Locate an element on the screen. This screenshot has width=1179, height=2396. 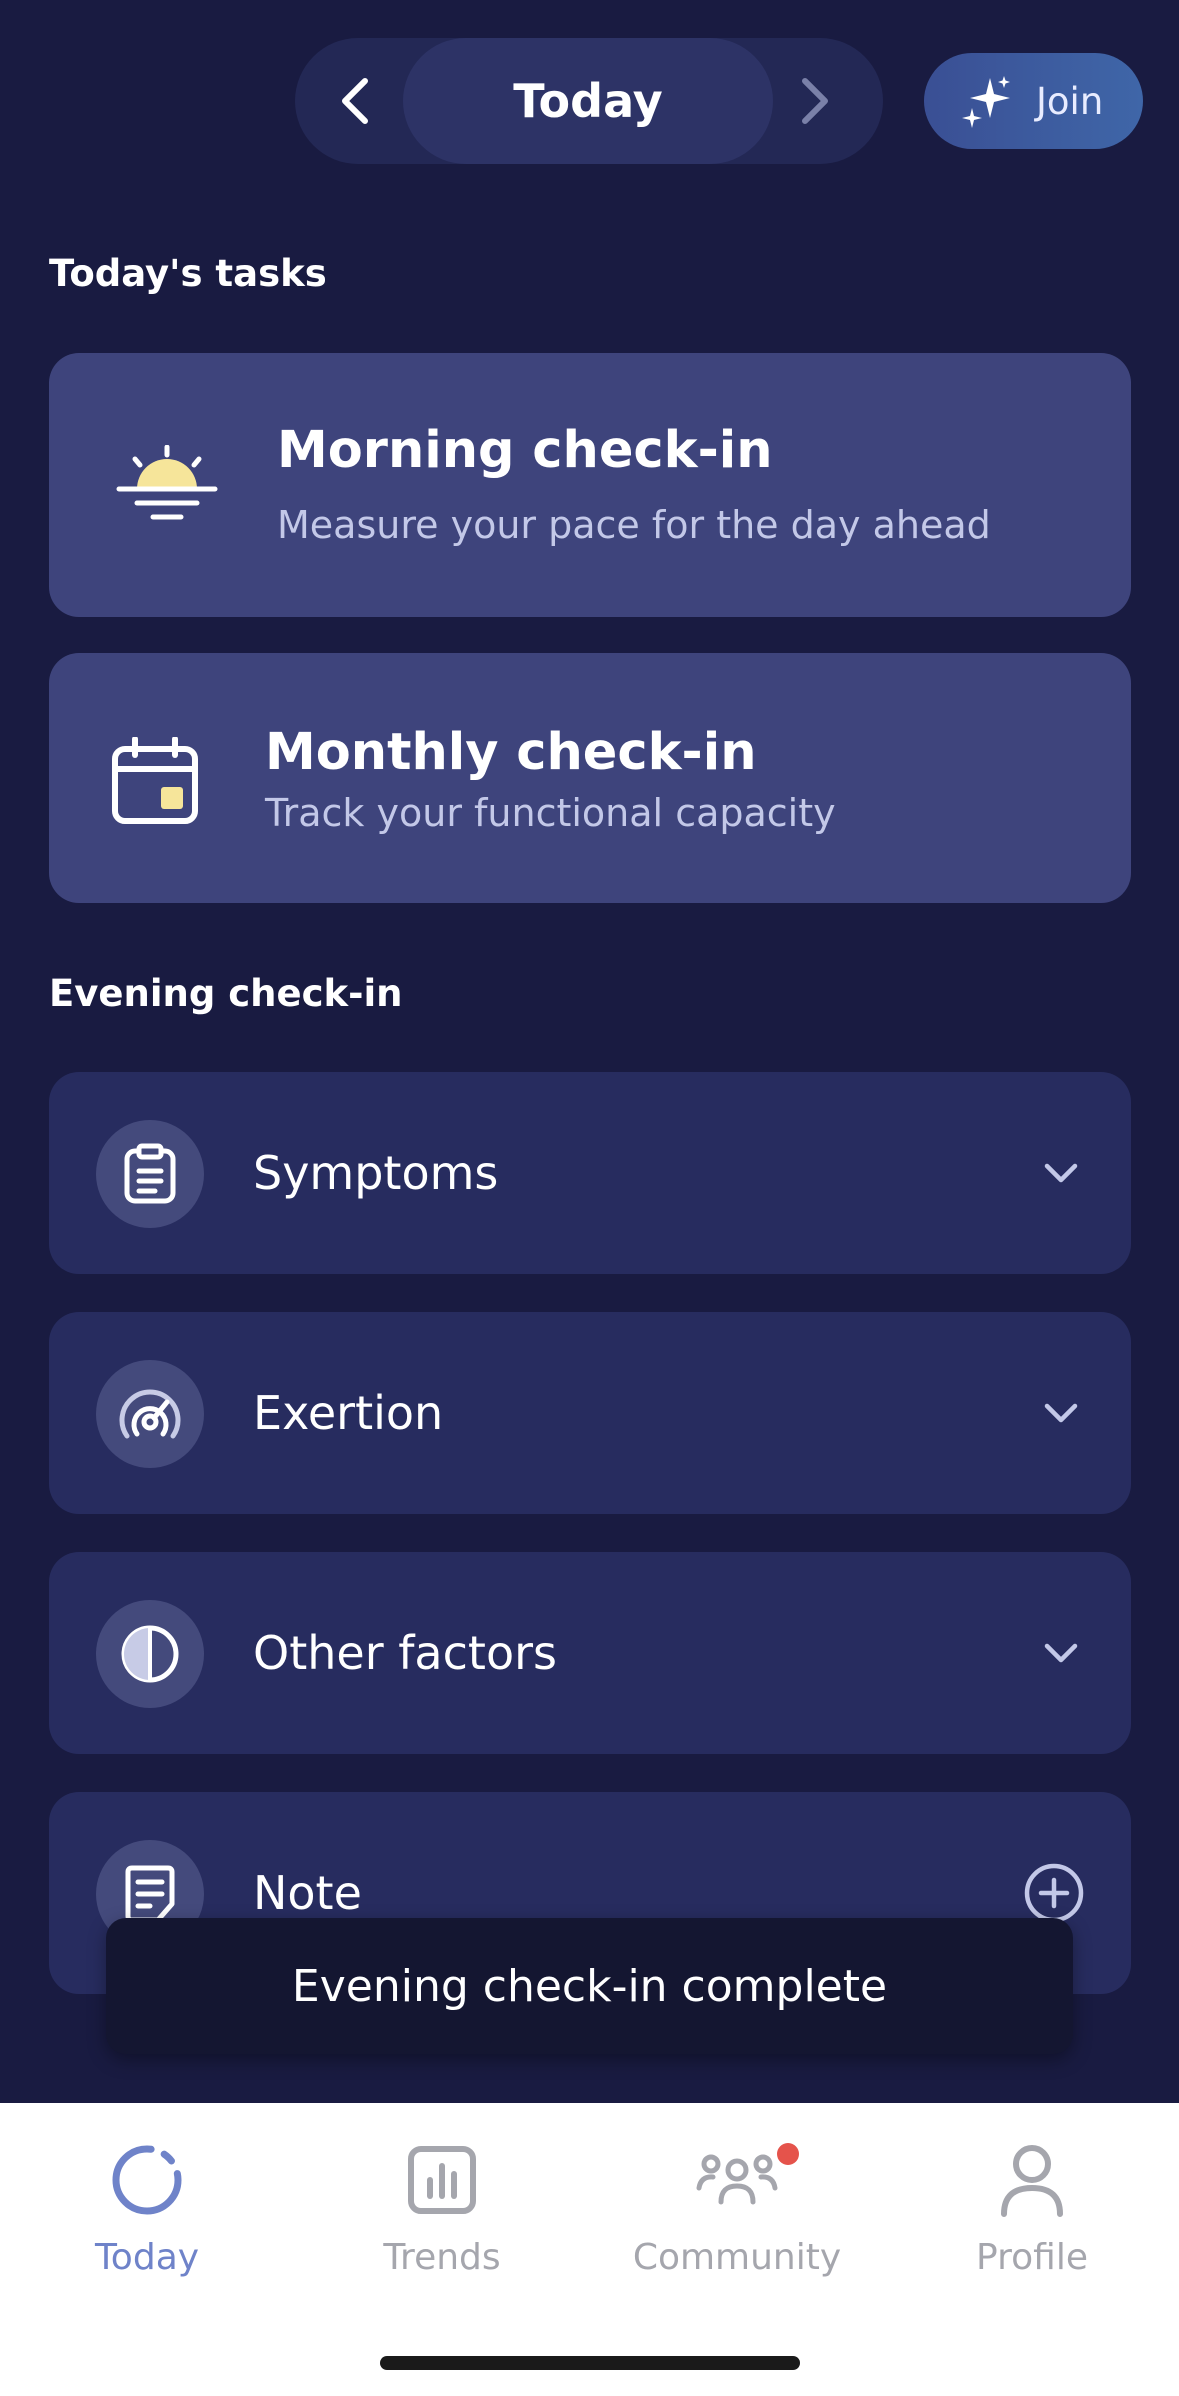
tab-profile-label: Profile is located at coordinates (1032, 2257).